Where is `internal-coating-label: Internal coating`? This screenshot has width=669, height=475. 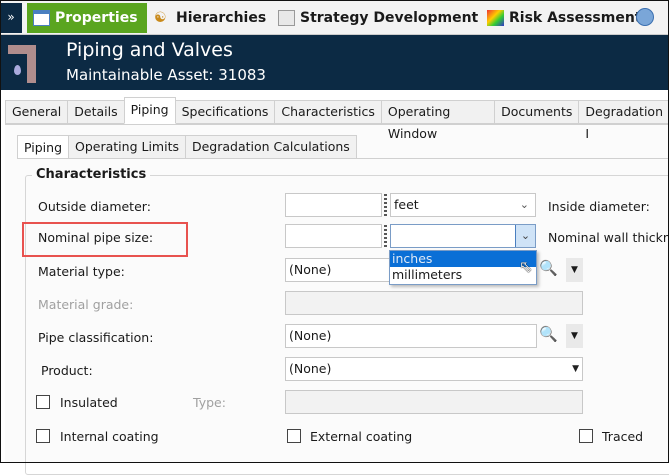 internal-coating-label: Internal coating is located at coordinates (109, 436).